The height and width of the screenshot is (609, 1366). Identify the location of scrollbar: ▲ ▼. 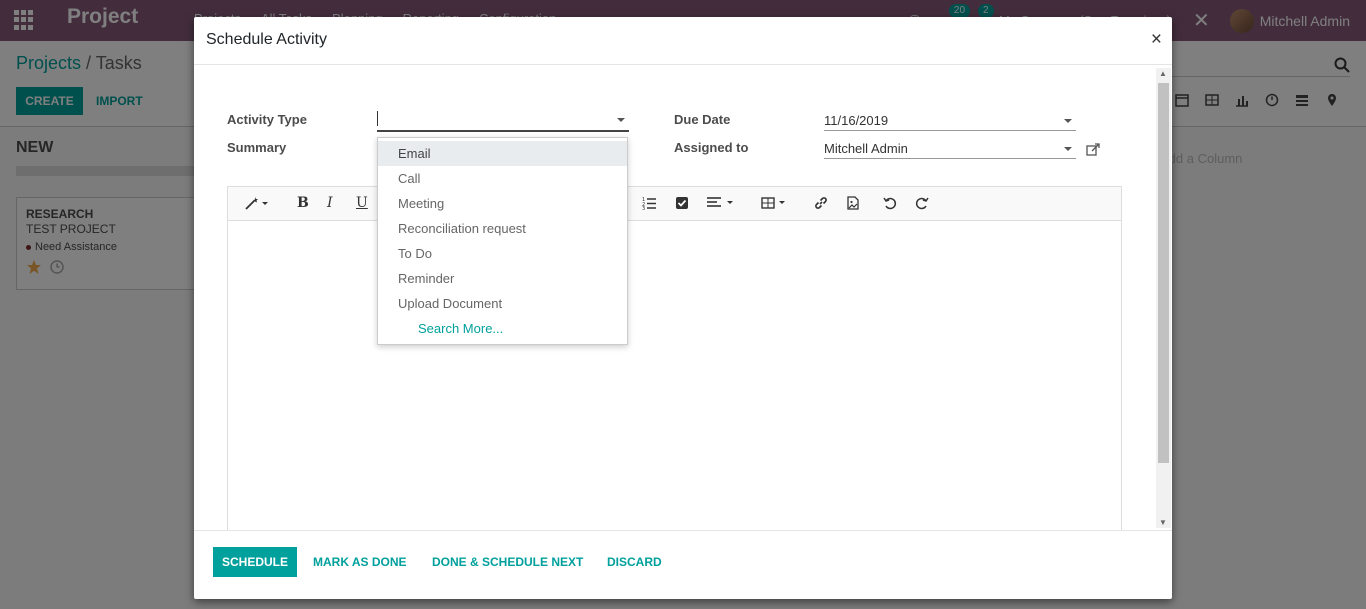
(1163, 298).